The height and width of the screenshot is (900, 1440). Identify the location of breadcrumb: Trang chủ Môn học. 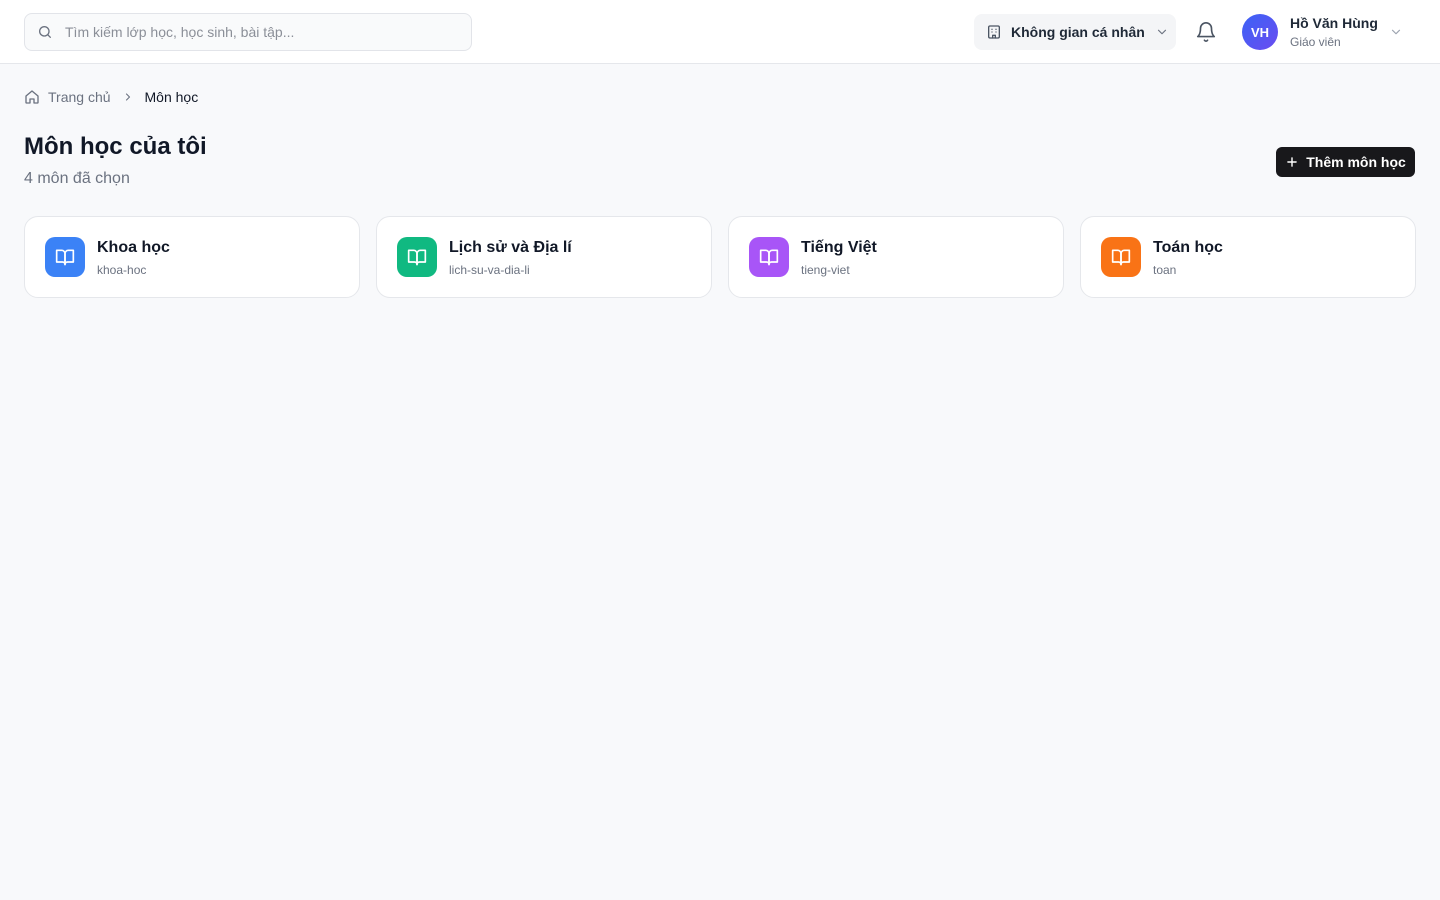
(111, 97).